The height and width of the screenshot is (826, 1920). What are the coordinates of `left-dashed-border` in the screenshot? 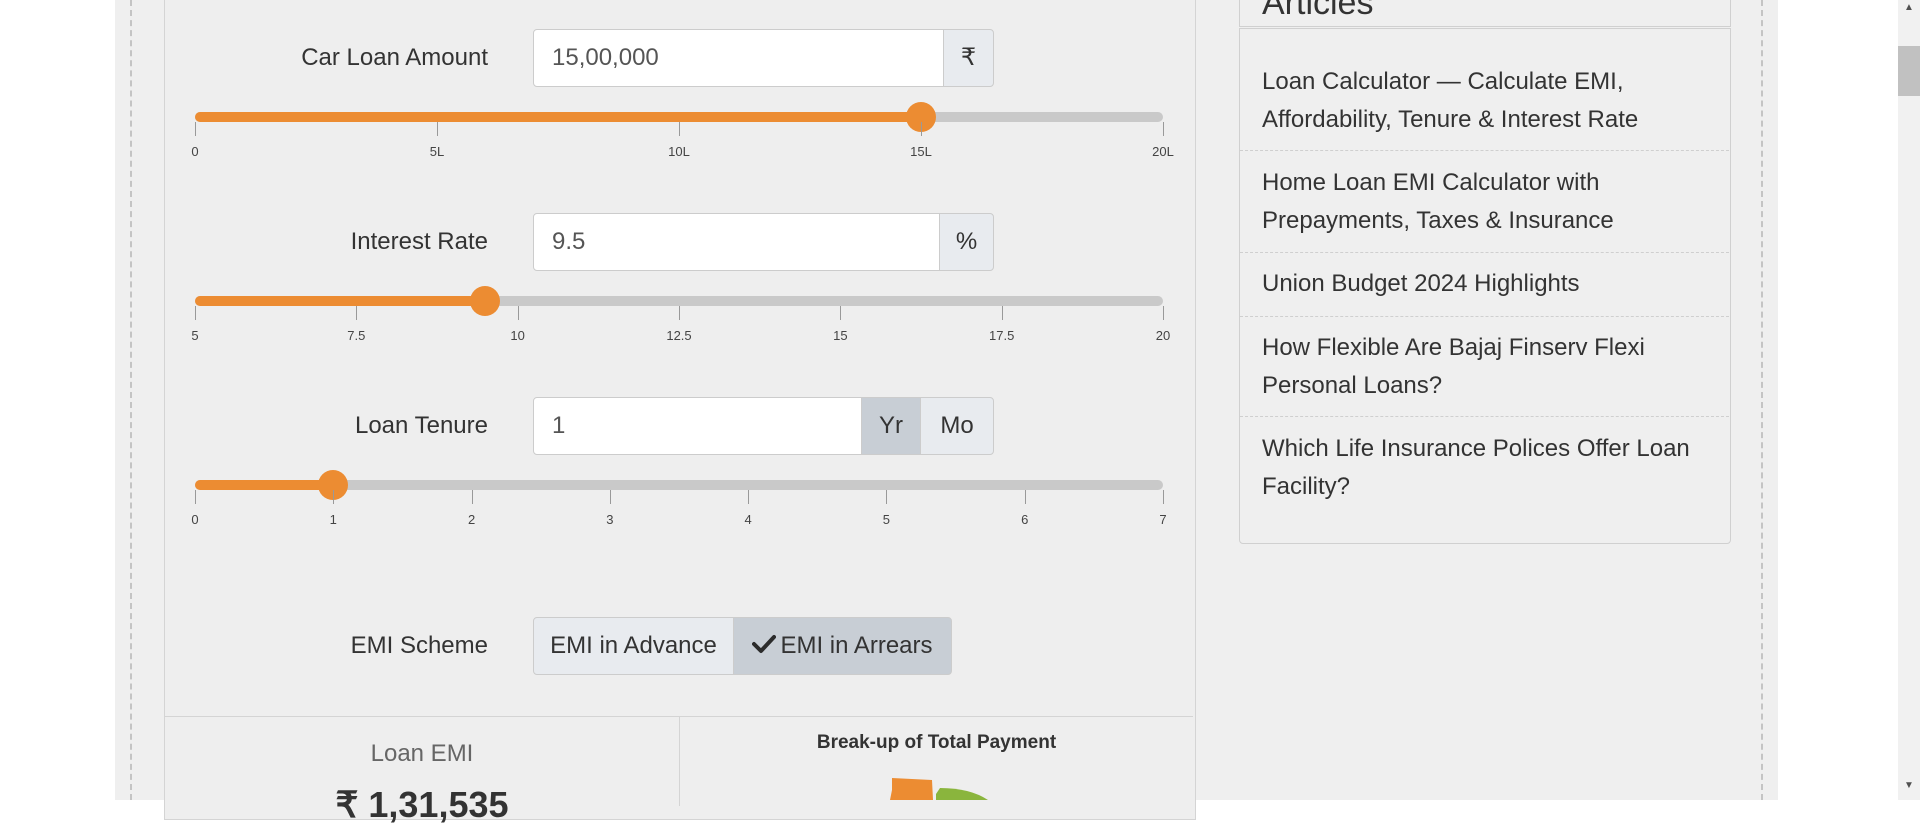 It's located at (131, 400).